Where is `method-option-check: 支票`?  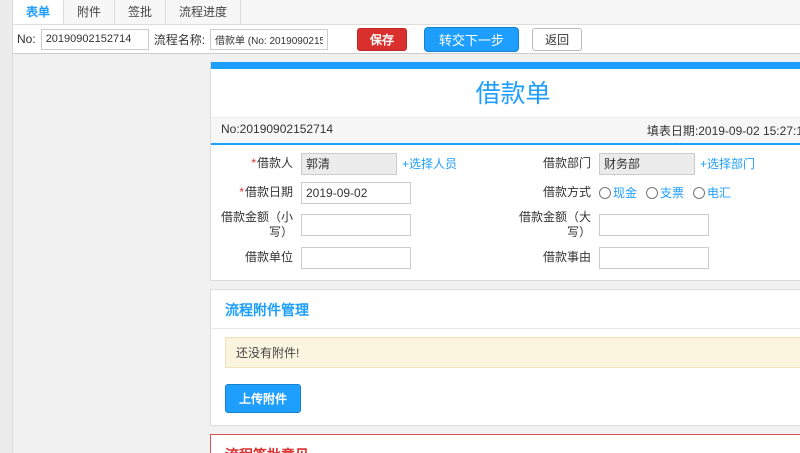 method-option-check: 支票 is located at coordinates (665, 192).